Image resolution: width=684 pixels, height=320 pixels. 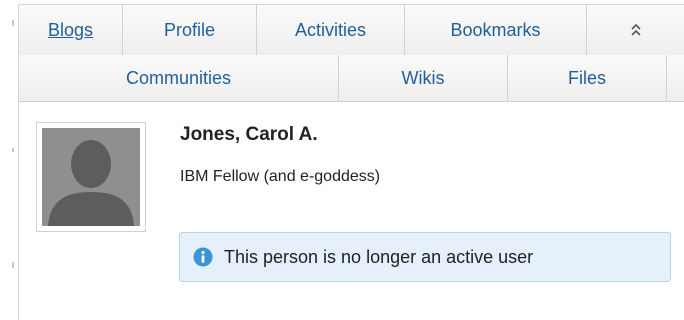 I want to click on tab-bookmarks-label: Bookmarks, so click(x=495, y=30).